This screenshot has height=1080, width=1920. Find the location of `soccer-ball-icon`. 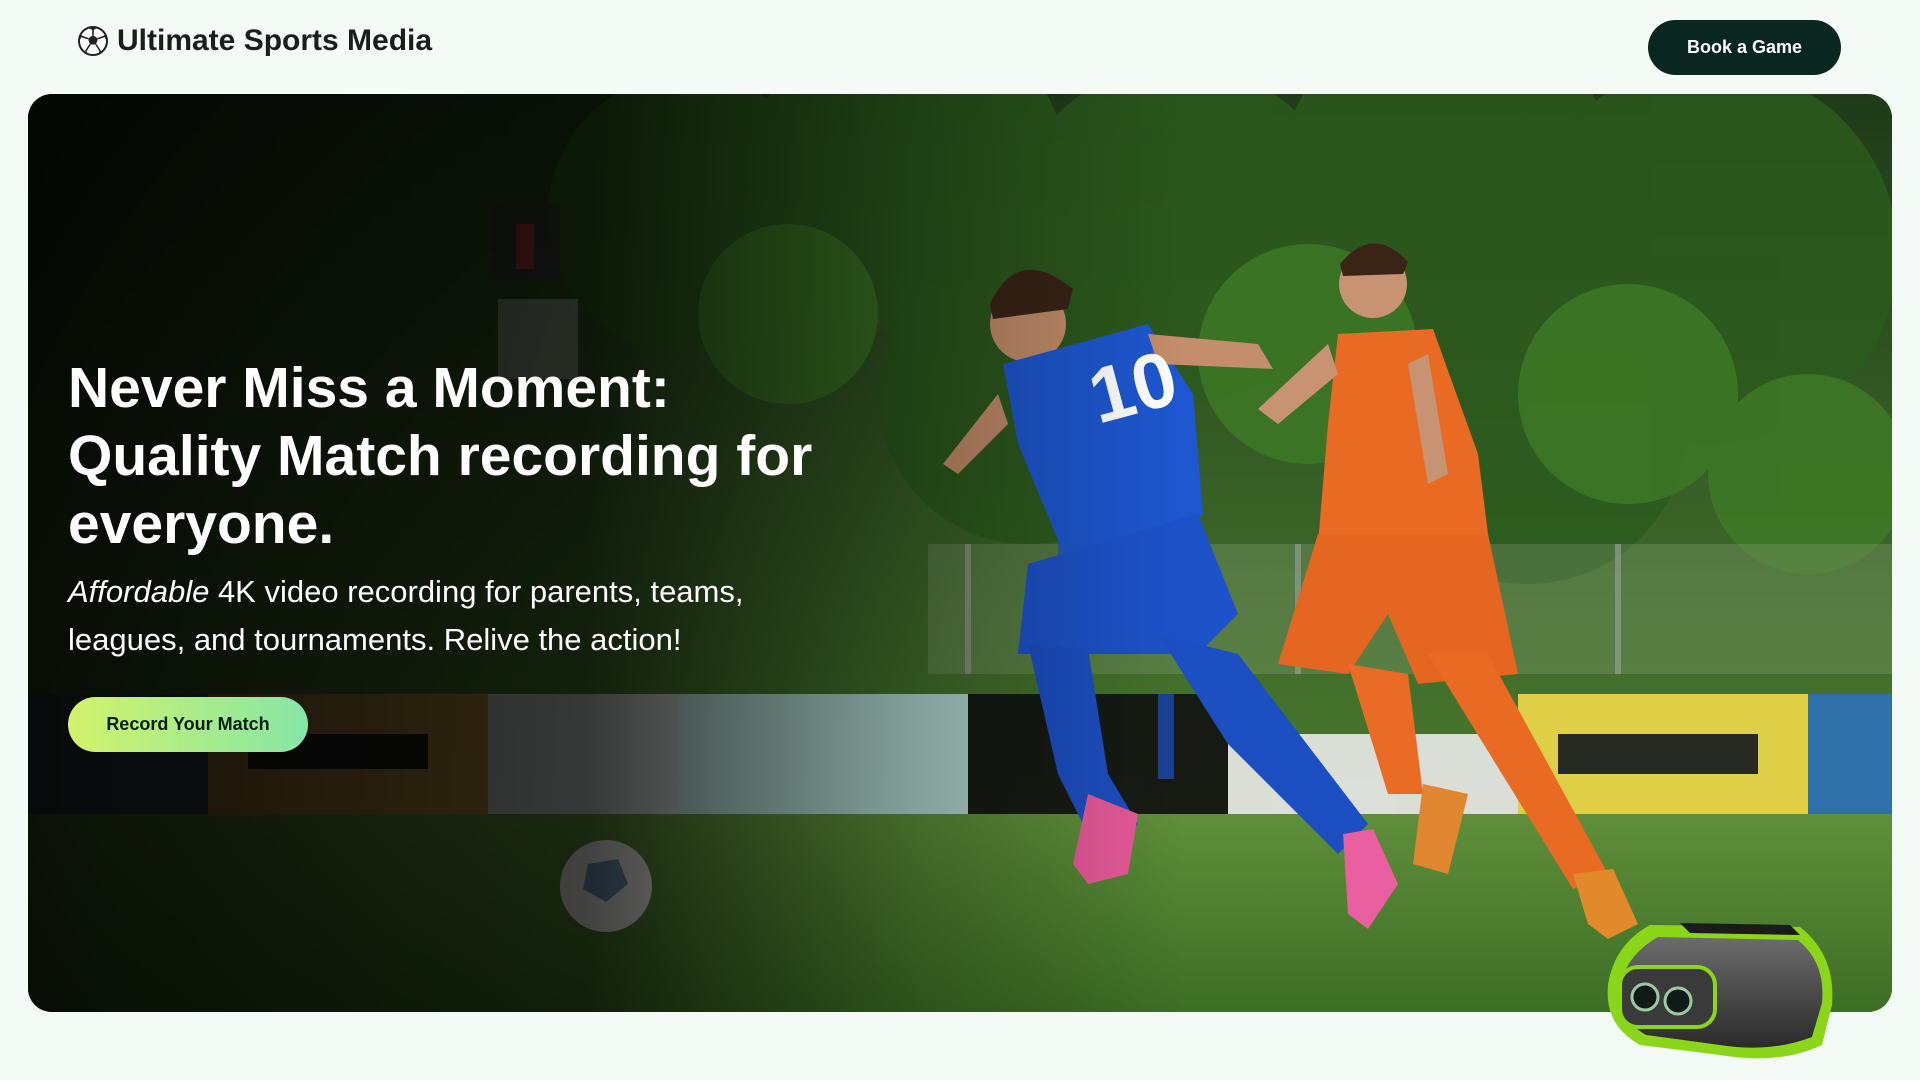

soccer-ball-icon is located at coordinates (93, 41).